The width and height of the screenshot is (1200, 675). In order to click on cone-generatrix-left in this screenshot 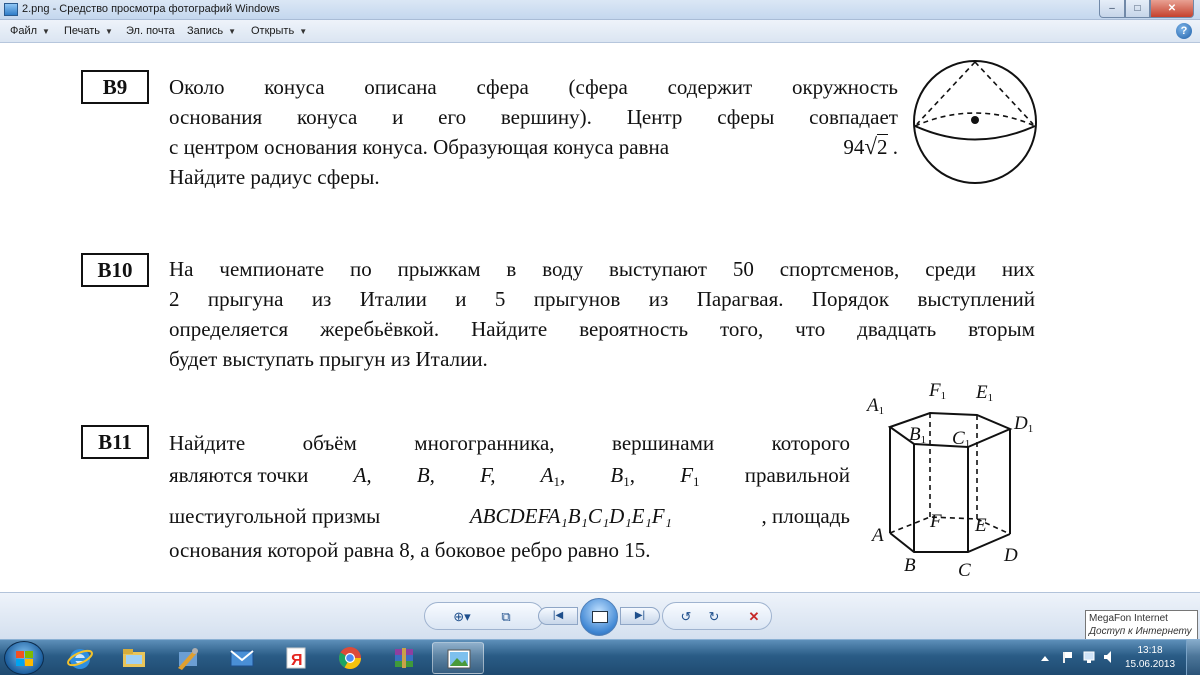, I will do `click(946, 93)`.